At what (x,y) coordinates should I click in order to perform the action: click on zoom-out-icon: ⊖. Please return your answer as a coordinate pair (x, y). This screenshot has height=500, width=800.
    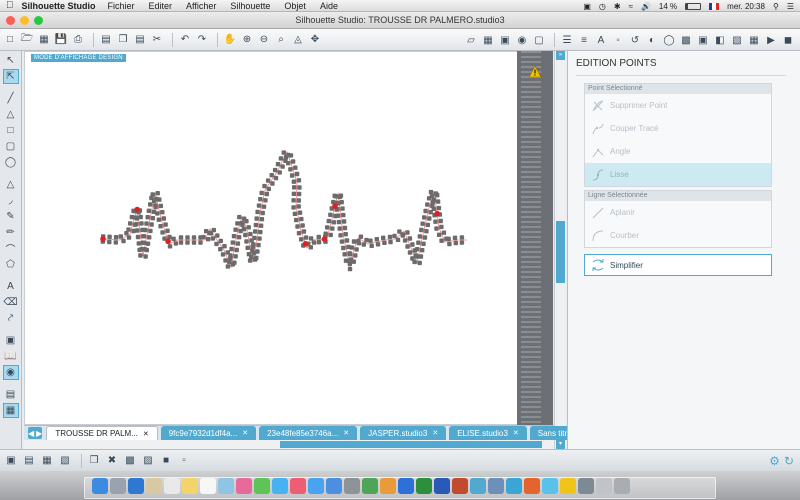
    Looking at the image, I should click on (264, 40).